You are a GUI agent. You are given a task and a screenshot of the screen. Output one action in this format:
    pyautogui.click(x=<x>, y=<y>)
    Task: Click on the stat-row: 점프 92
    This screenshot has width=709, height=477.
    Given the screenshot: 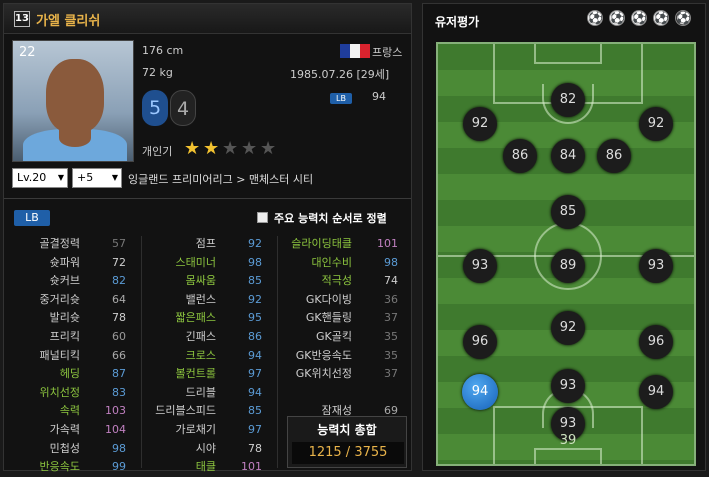 What is the action you would take?
    pyautogui.click(x=207, y=244)
    